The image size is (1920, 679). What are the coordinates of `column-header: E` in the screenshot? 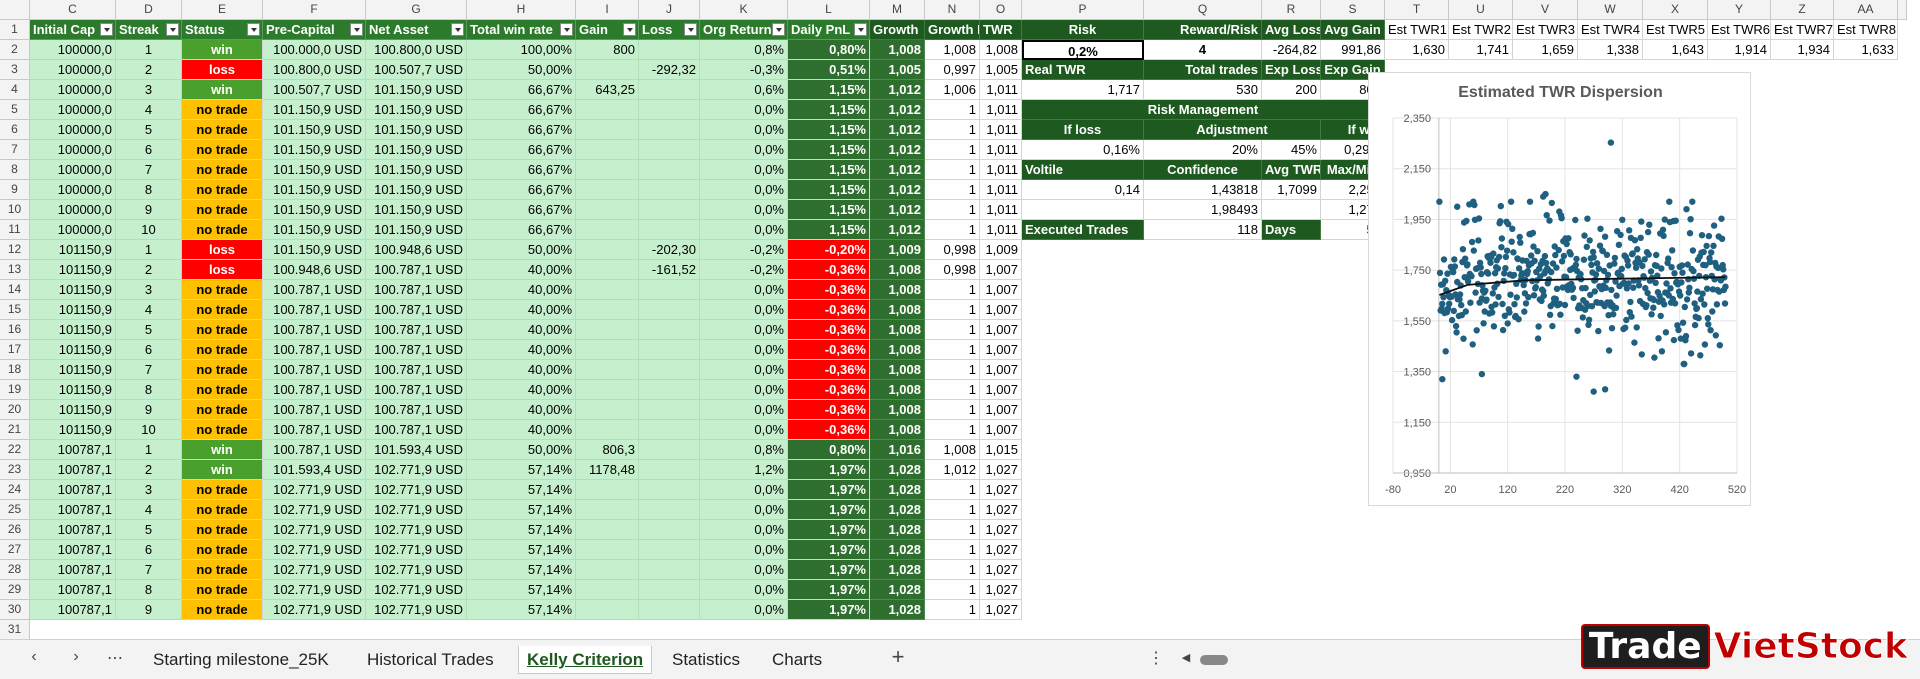 It's located at (222, 10).